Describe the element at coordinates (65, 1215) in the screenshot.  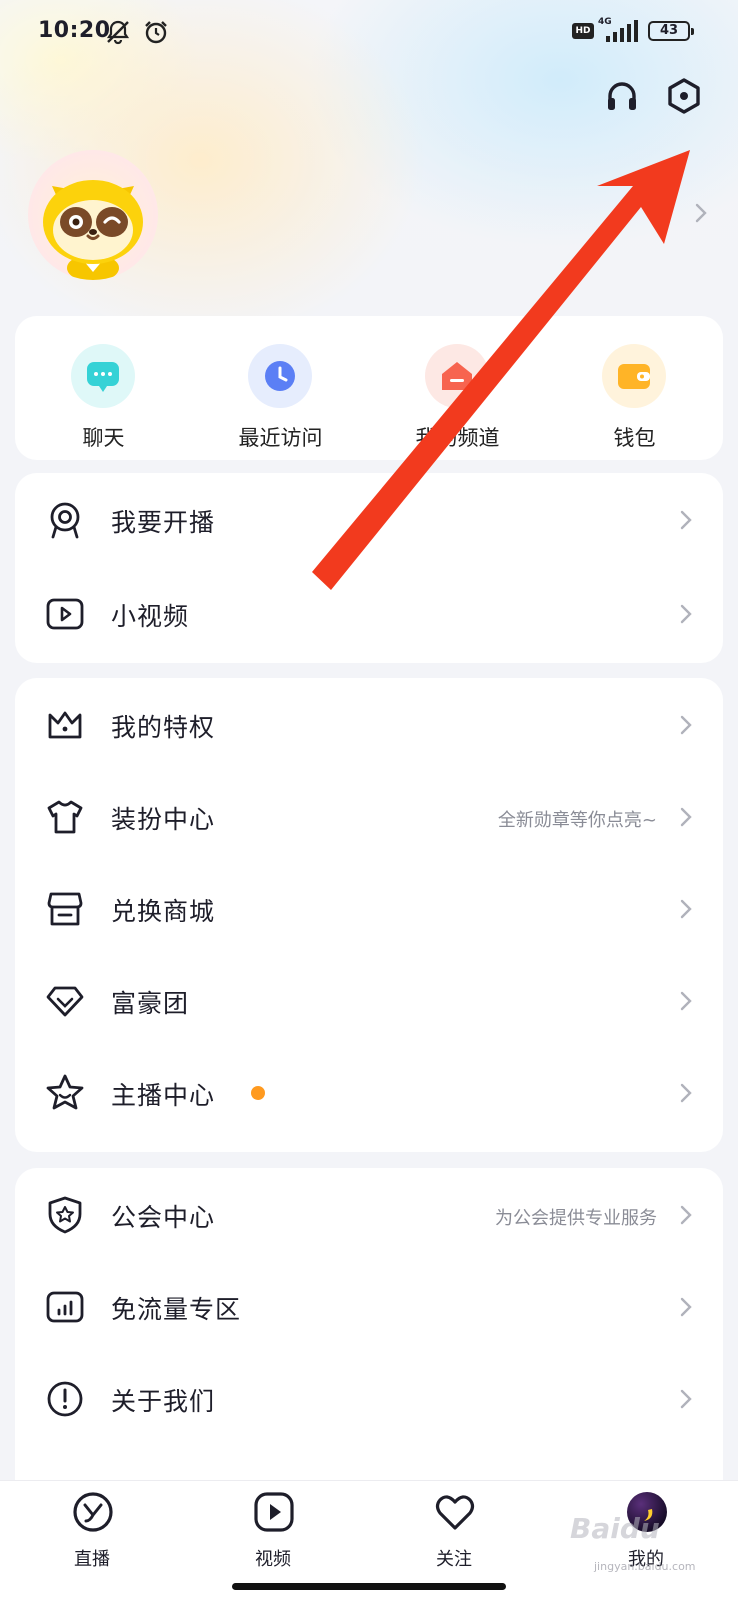
I see `shield-star-icon` at that location.